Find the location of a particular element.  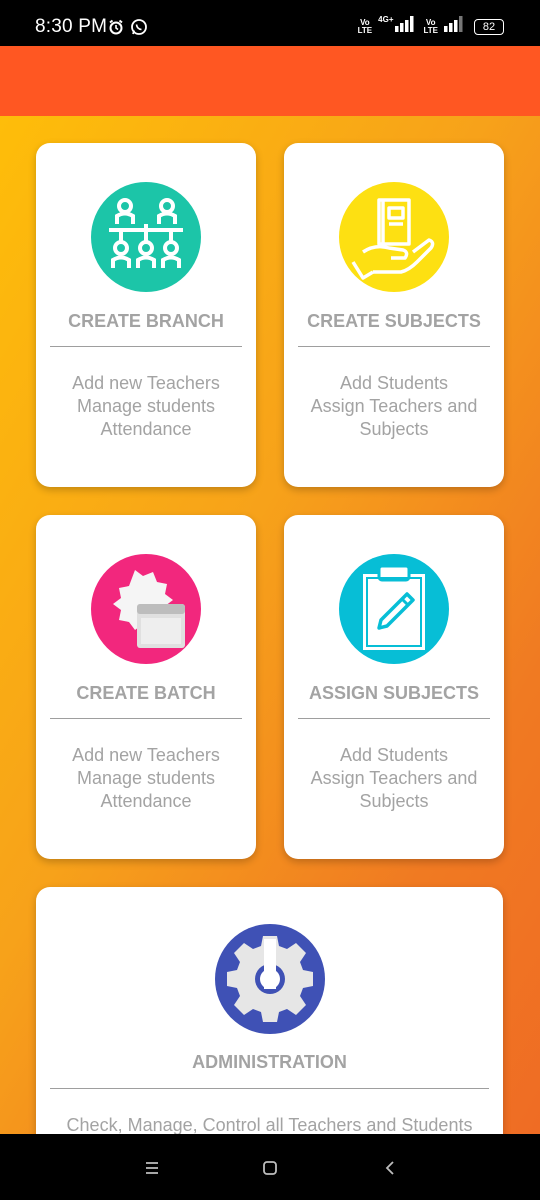

battery-icon: 82 is located at coordinates (489, 26).